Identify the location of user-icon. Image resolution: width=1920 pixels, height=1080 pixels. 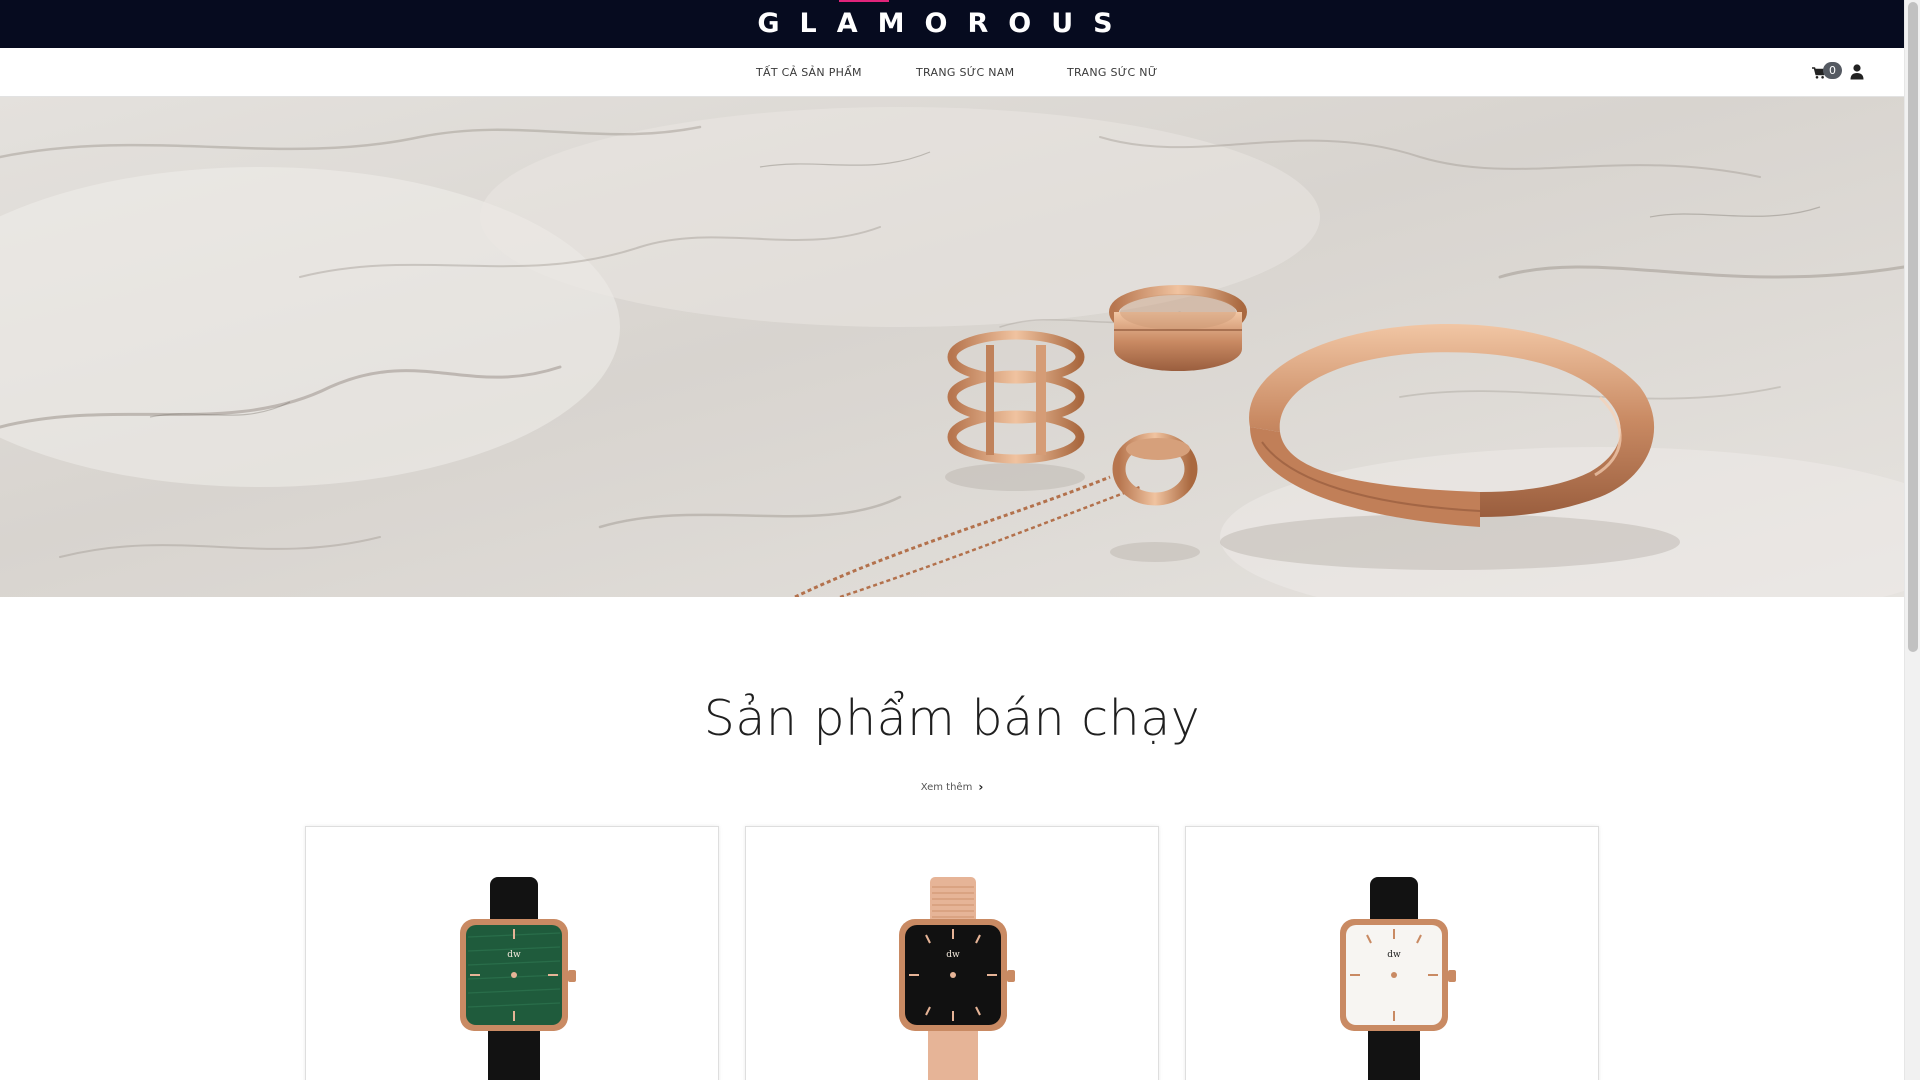
(1857, 72).